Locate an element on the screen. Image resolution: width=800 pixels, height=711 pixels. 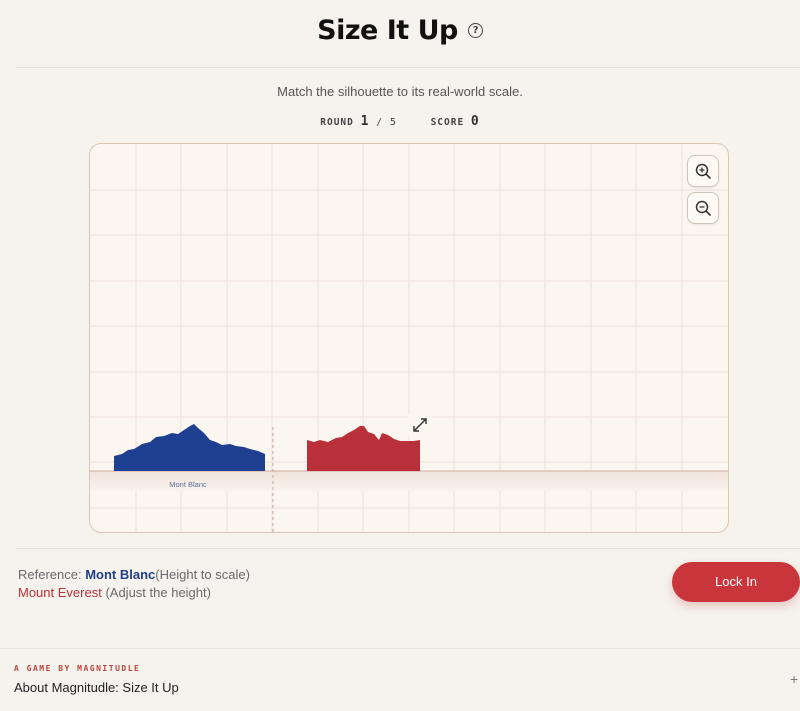
plus-icon: + is located at coordinates (794, 679).